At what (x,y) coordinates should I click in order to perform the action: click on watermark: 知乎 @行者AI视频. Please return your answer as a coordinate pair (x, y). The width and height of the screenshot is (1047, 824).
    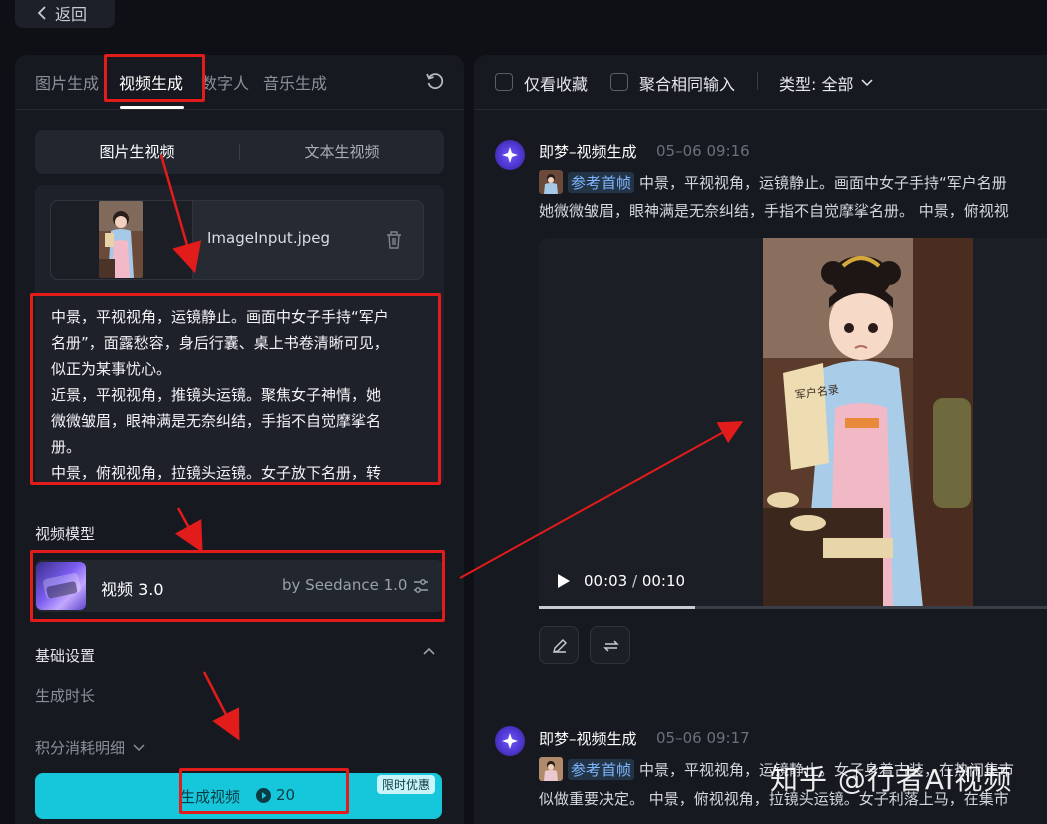
    Looking at the image, I should click on (891, 779).